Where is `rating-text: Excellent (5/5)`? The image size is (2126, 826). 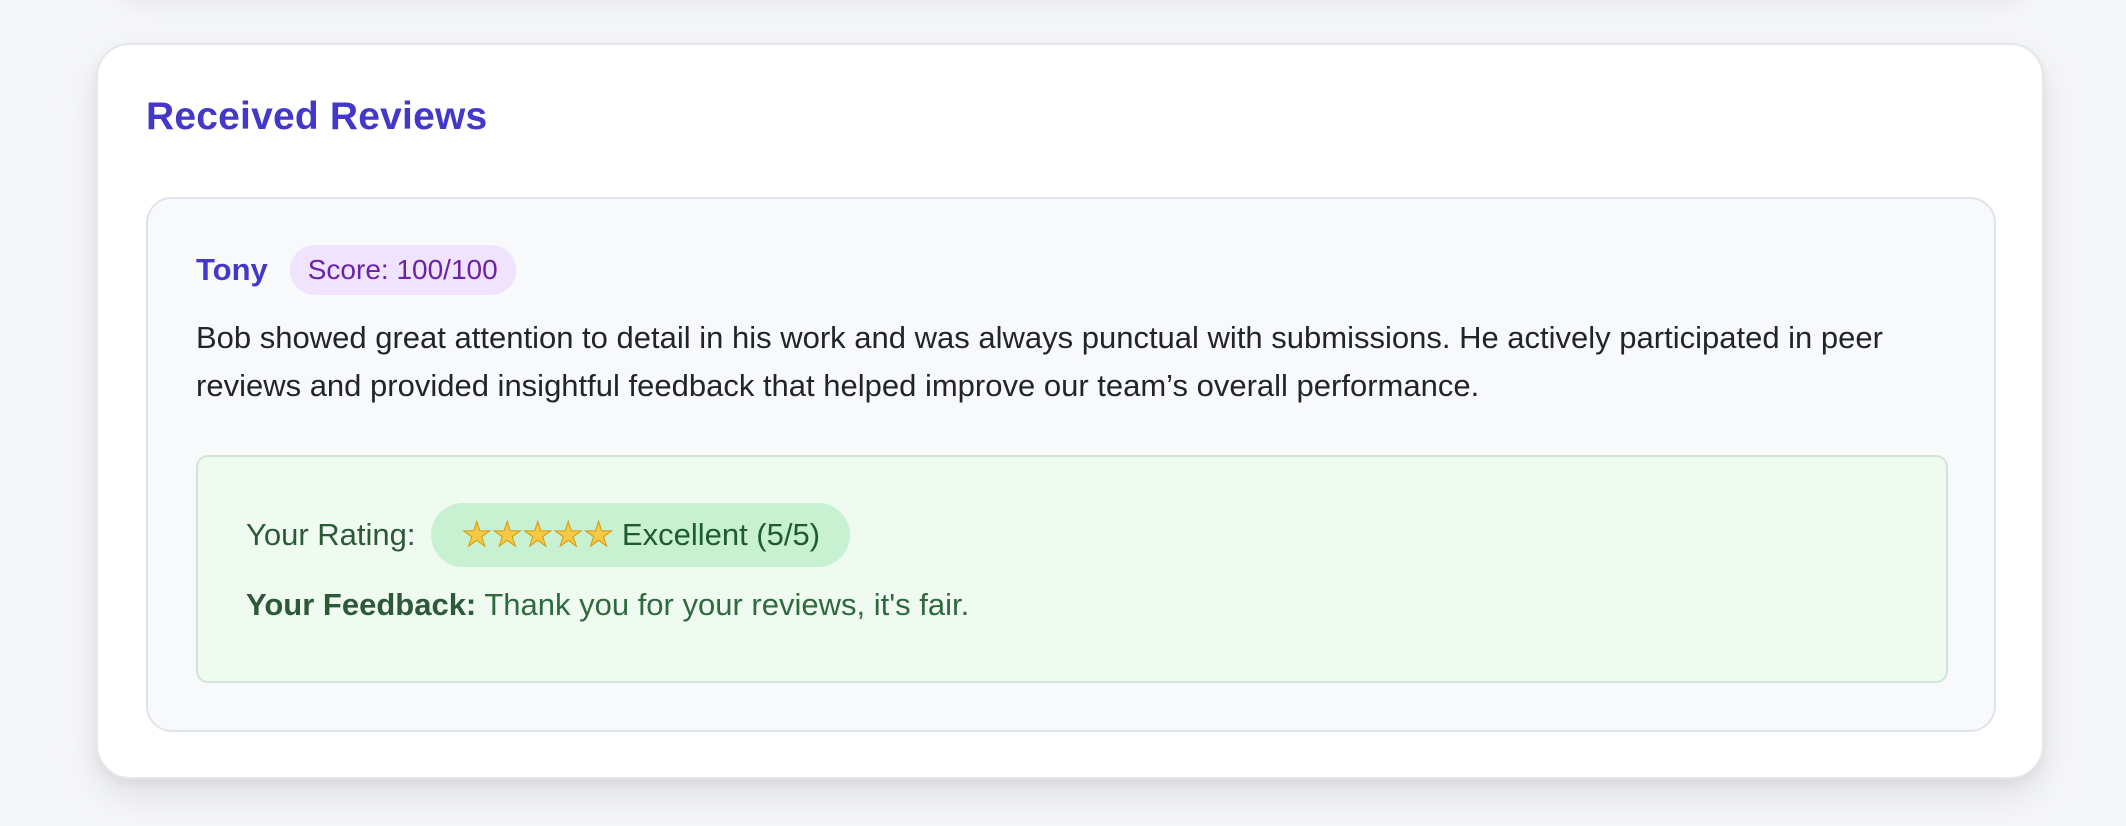 rating-text: Excellent (5/5) is located at coordinates (721, 534).